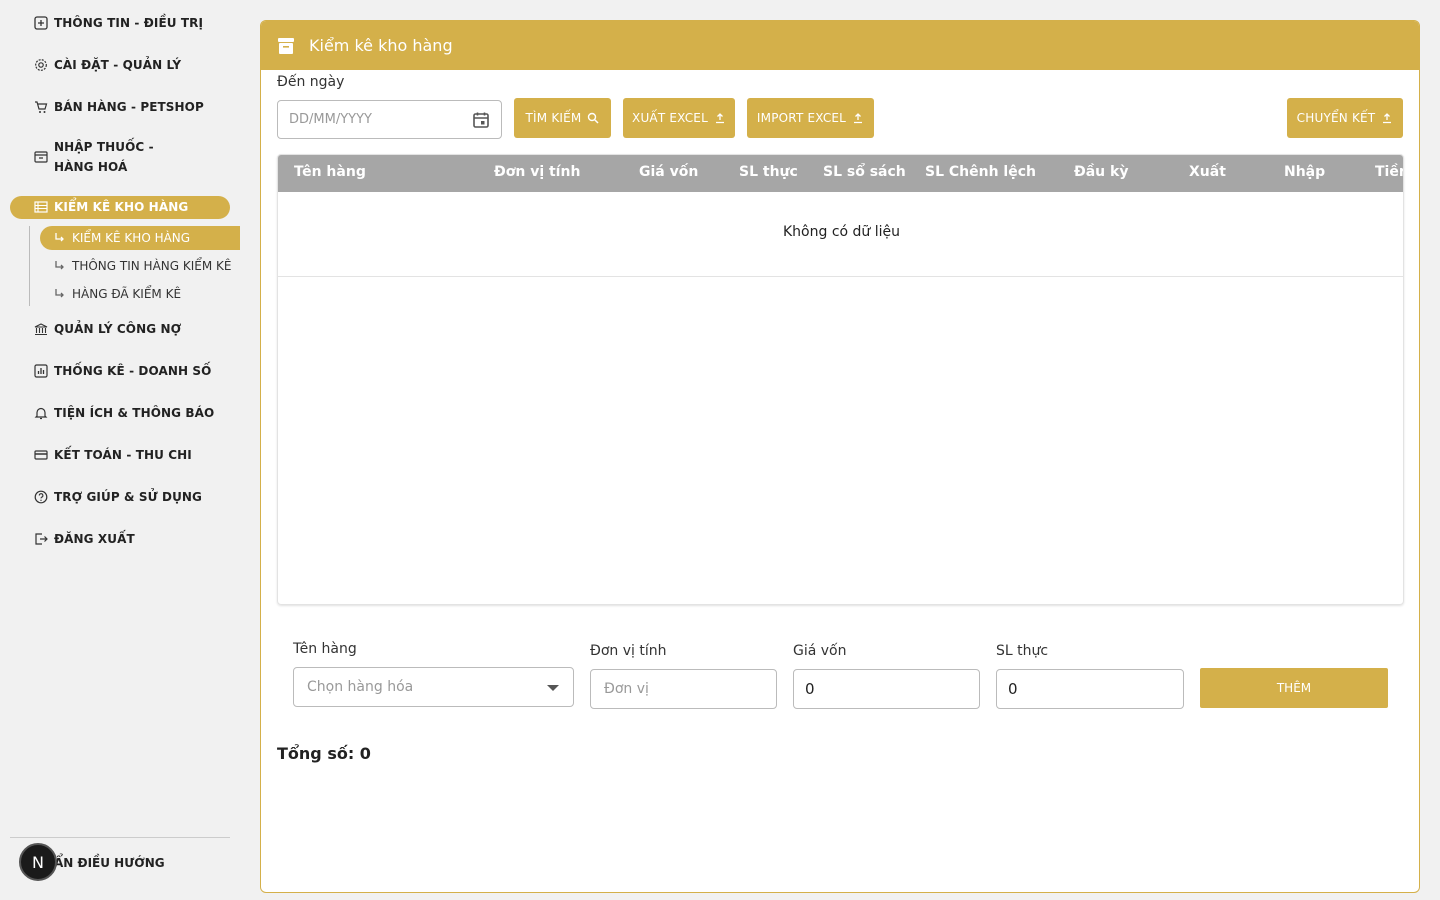 This screenshot has height=900, width=1440. I want to click on column-header-unit: Đơn vị tính, so click(537, 172).